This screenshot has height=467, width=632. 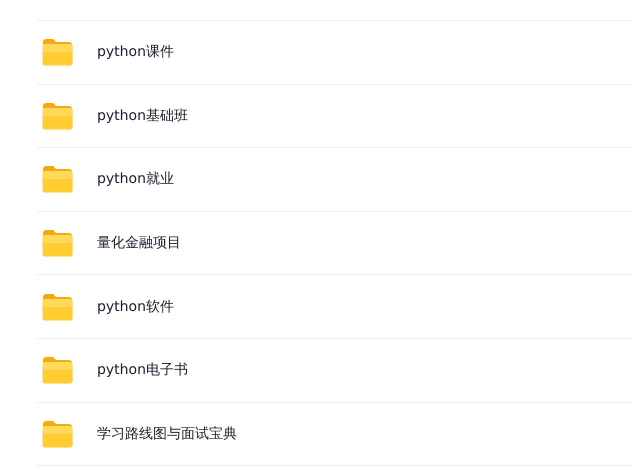 I want to click on folder-name: python课件, so click(x=135, y=52).